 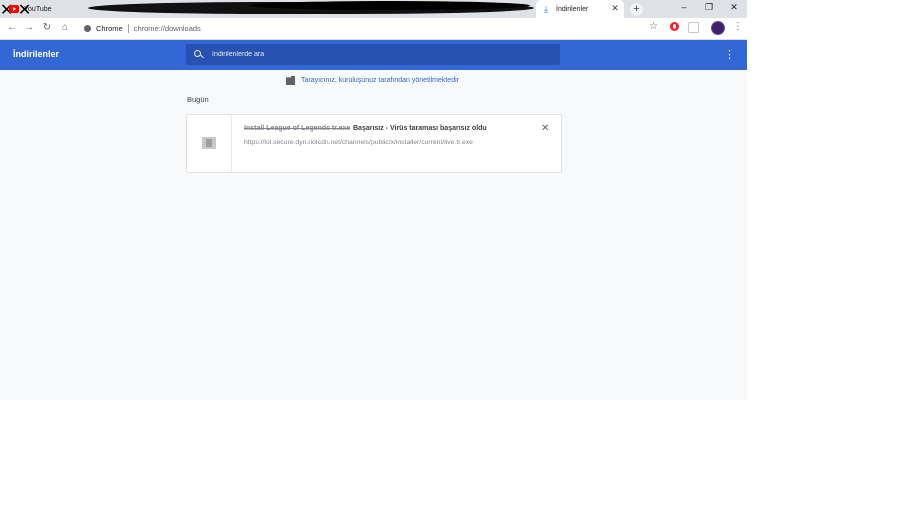 What do you see at coordinates (709, 7) in the screenshot?
I see `restore-icon: ❐` at bounding box center [709, 7].